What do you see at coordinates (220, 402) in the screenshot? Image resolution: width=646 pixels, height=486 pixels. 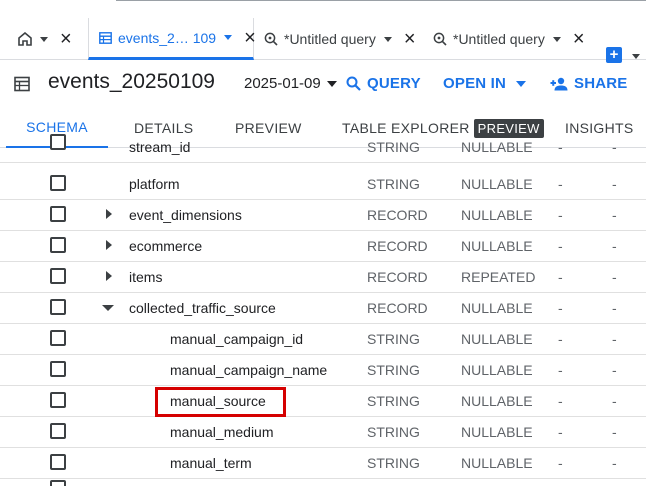 I see `highlight-box` at bounding box center [220, 402].